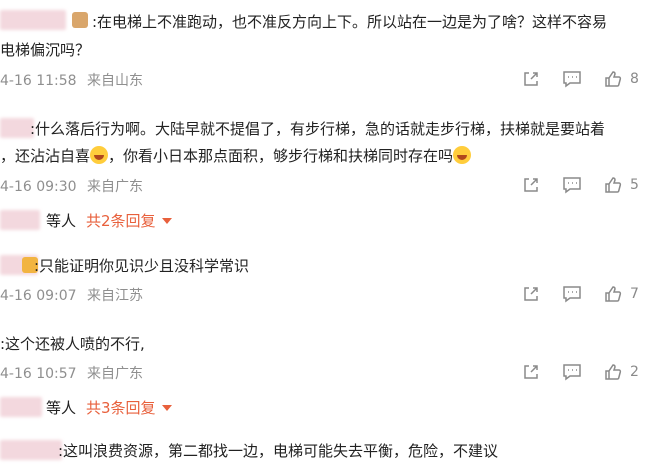 This screenshot has height=470, width=660. What do you see at coordinates (45, 156) in the screenshot?
I see `comment-text: ，还沾沾自喜` at bounding box center [45, 156].